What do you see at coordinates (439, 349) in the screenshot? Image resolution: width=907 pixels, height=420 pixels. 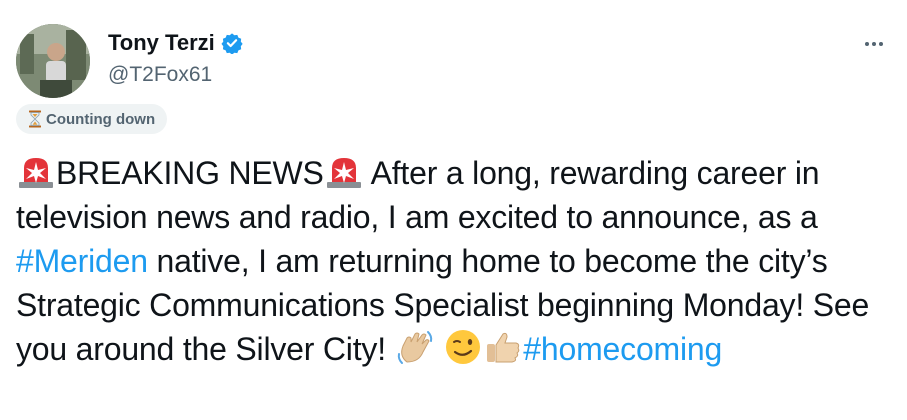 I see `tweet-text-segment` at bounding box center [439, 349].